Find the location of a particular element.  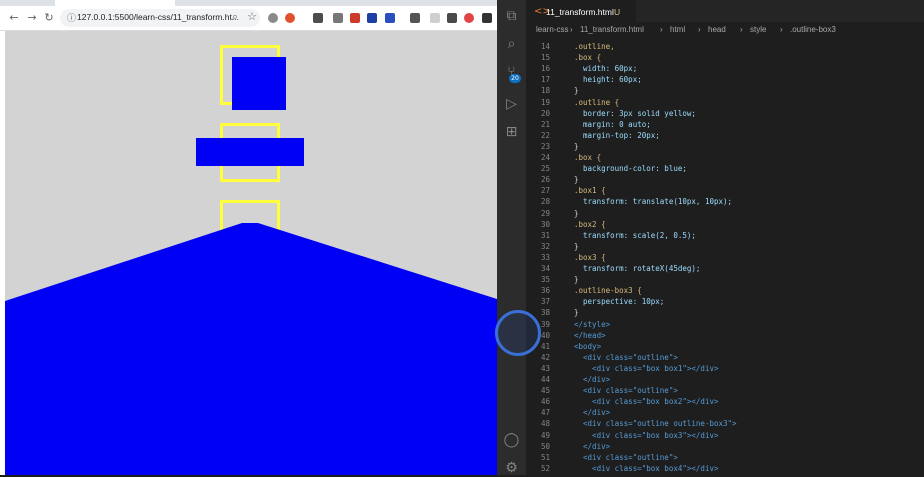

breadcrumb-item: learn-css is located at coordinates (552, 29).